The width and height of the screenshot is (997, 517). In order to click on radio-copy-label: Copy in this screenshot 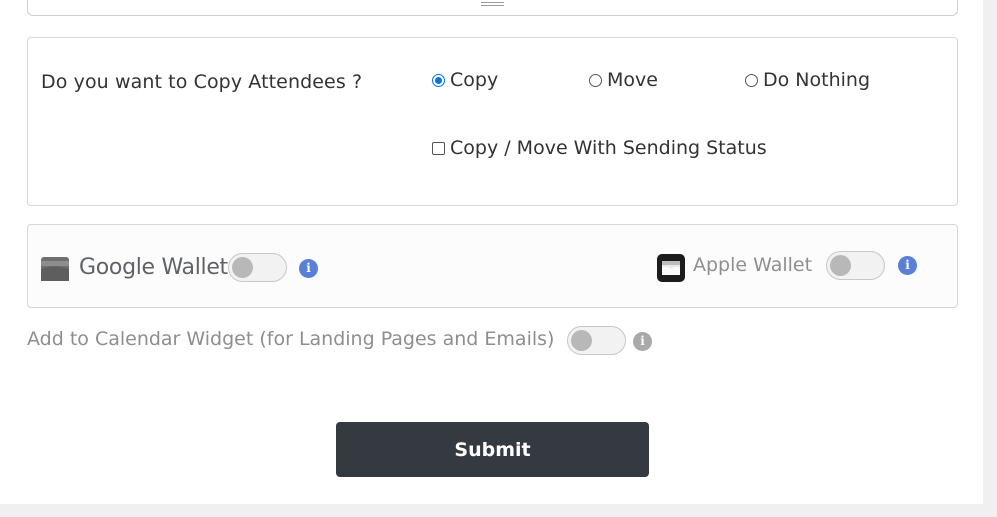, I will do `click(474, 80)`.